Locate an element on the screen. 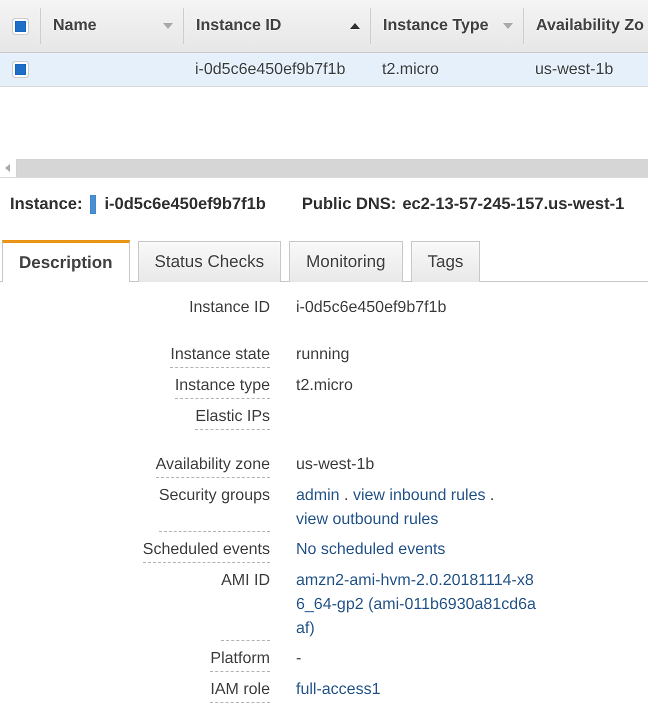 The width and height of the screenshot is (648, 713). field-label: Instance type is located at coordinates (222, 386).